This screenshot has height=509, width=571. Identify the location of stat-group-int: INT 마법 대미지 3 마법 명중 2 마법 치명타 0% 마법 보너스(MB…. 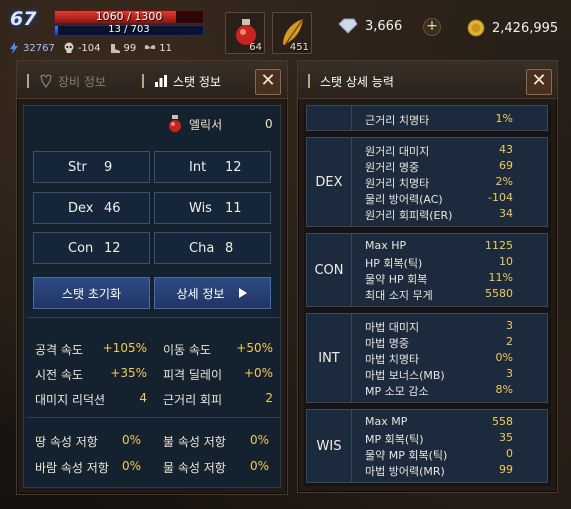
(427, 358).